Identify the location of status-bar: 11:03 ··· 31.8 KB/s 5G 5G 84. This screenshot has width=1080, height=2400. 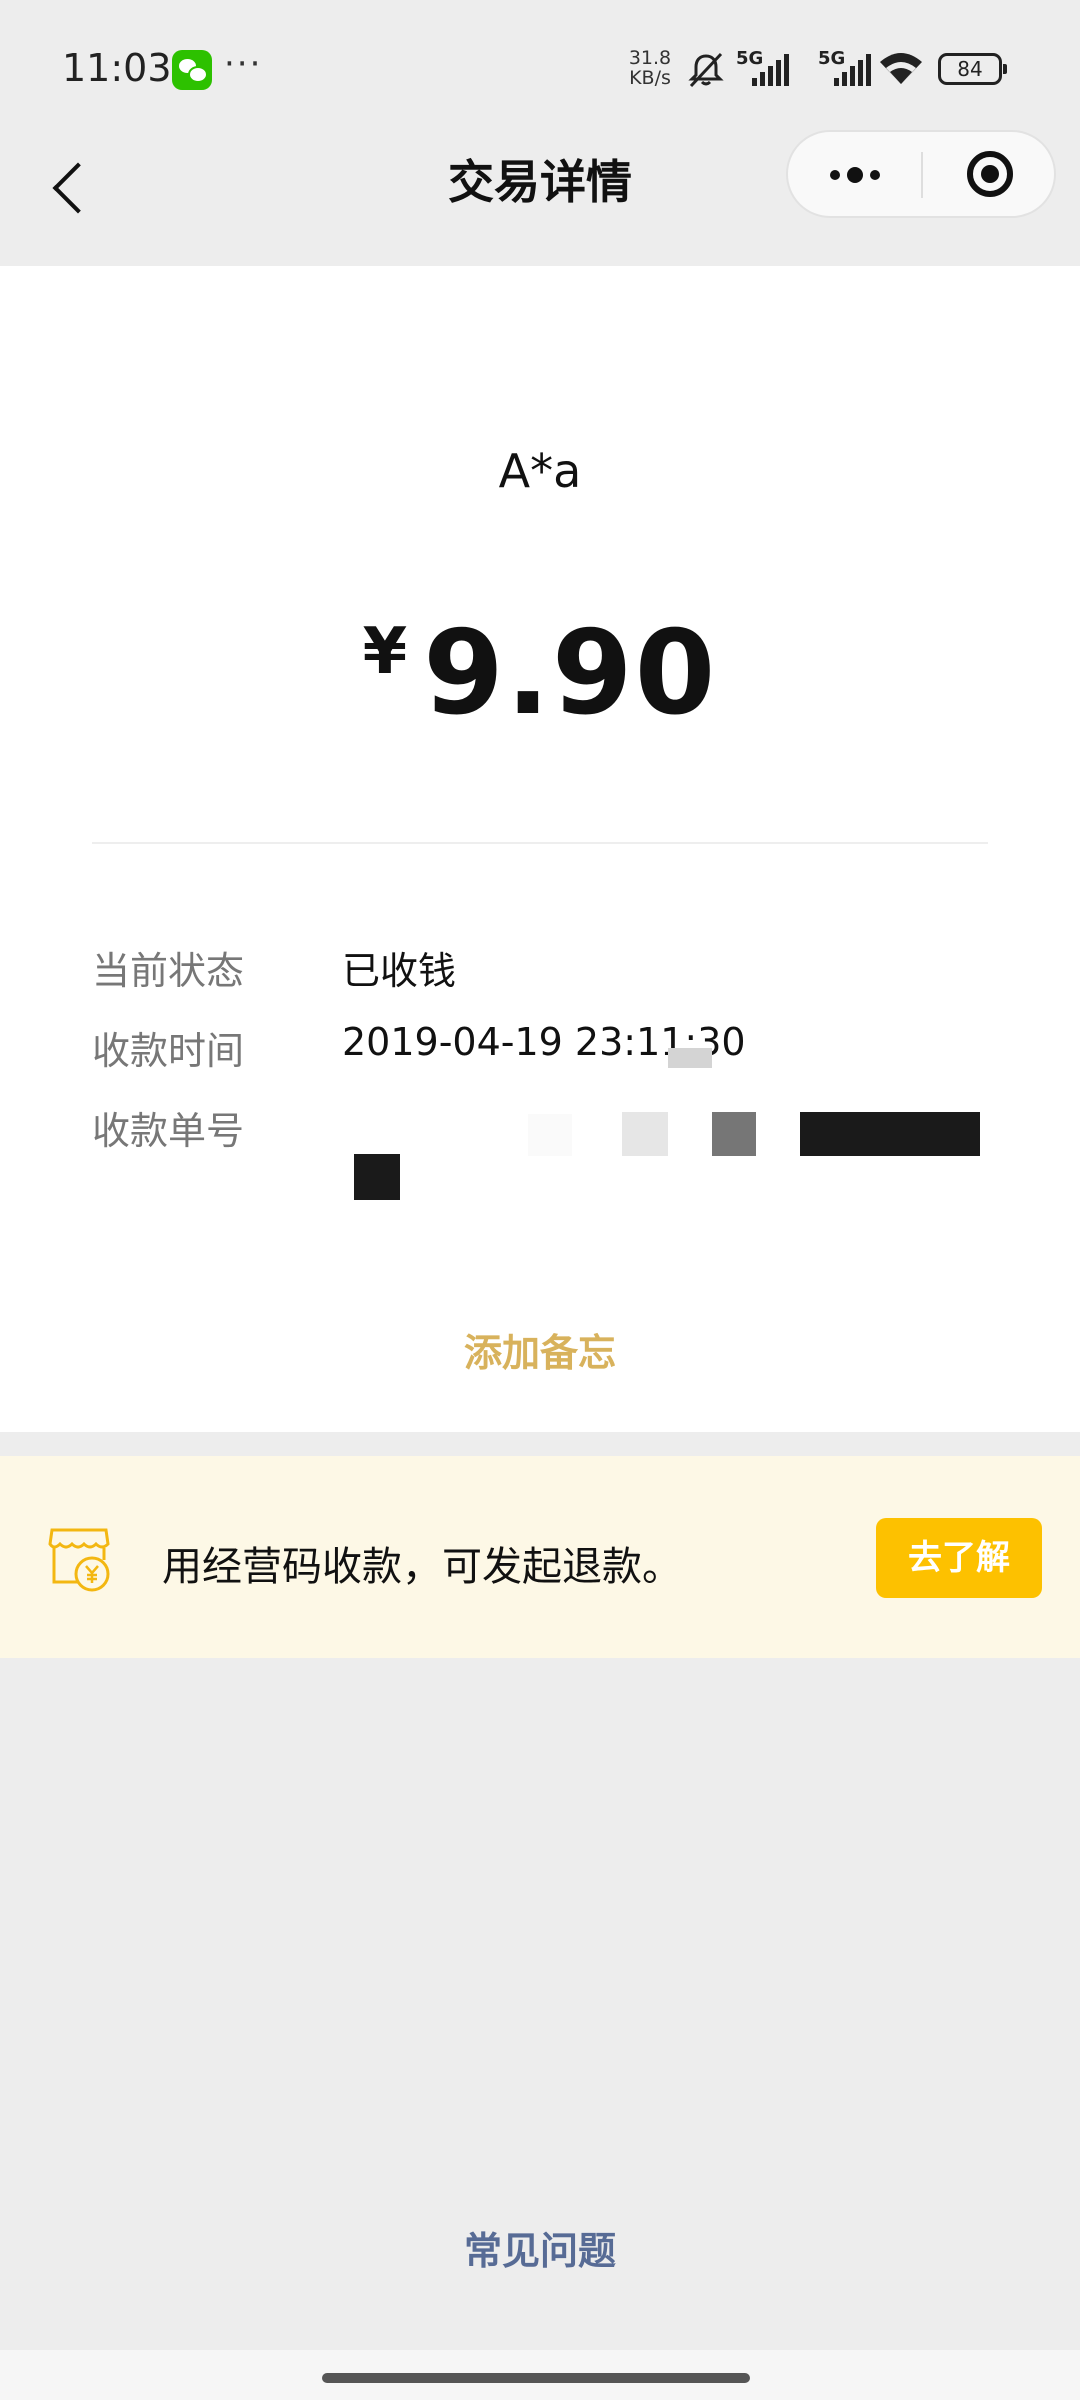
(540, 65).